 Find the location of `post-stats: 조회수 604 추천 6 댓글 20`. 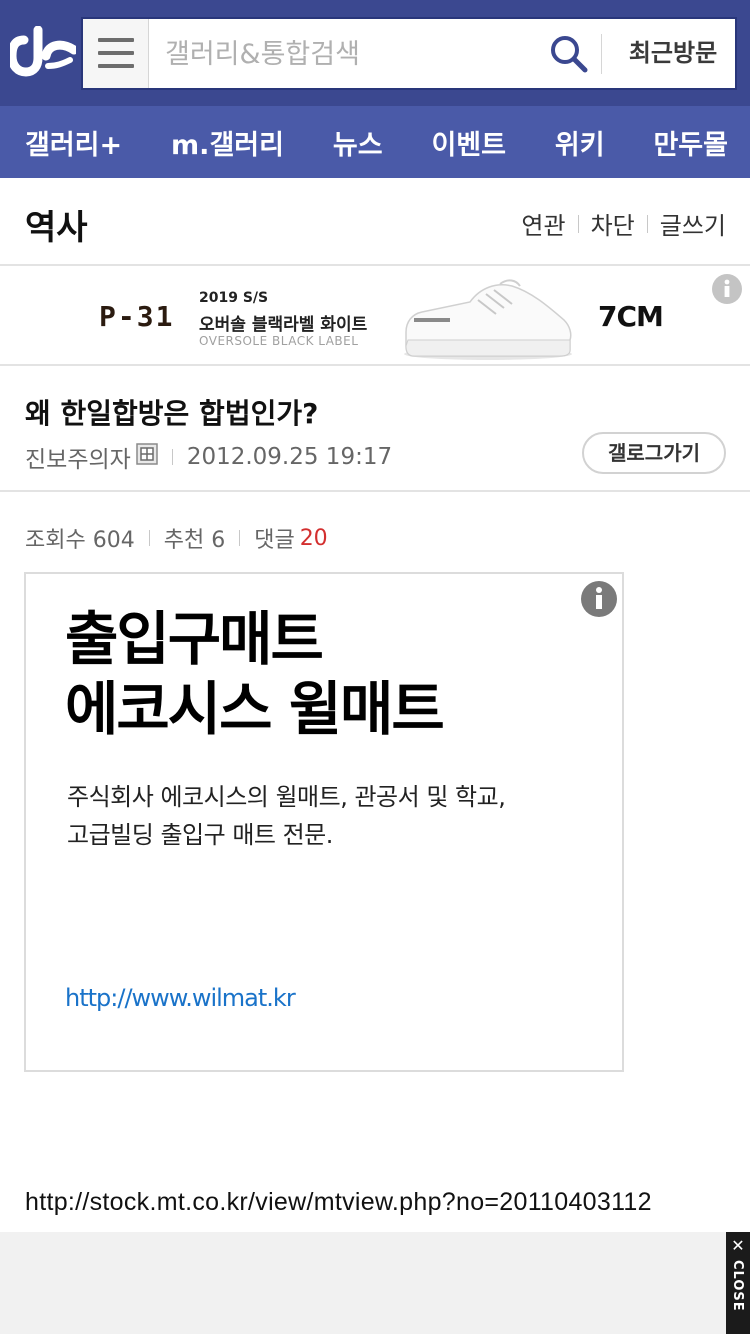

post-stats: 조회수 604 추천 6 댓글 20 is located at coordinates (176, 538).